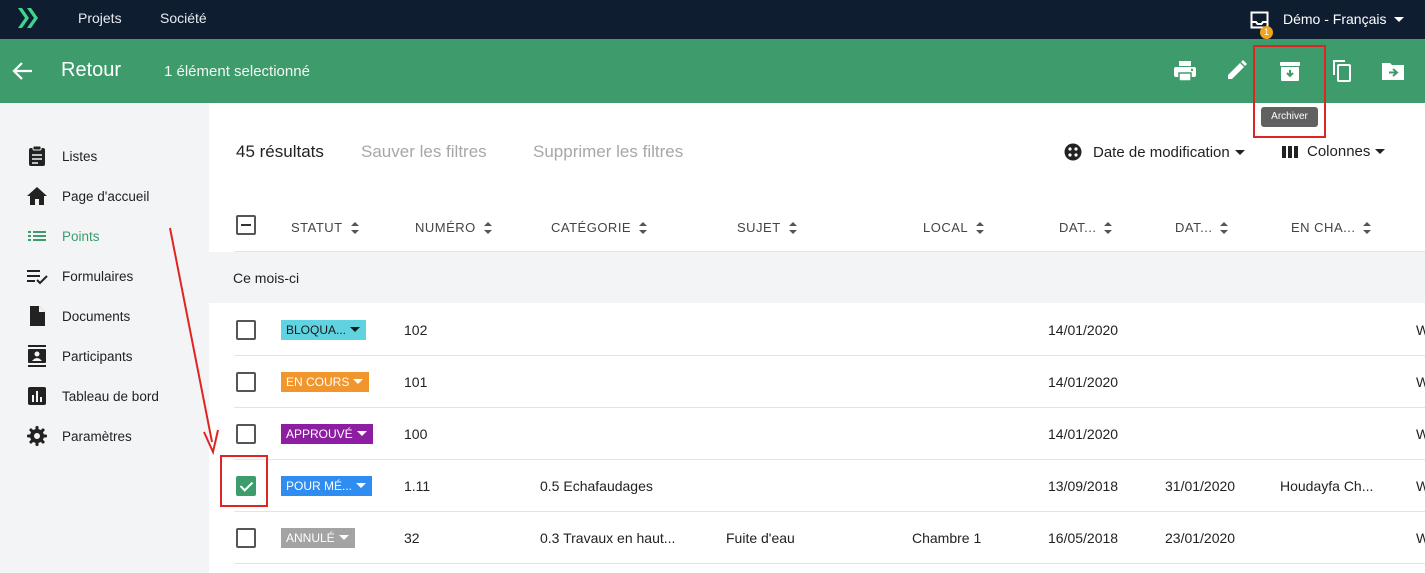 This screenshot has width=1425, height=573. What do you see at coordinates (37, 196) in the screenshot?
I see `home-icon` at bounding box center [37, 196].